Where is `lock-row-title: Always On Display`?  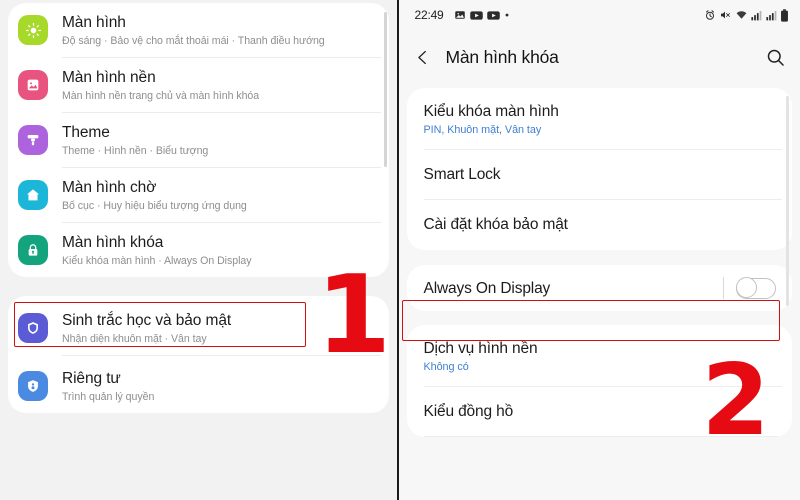 lock-row-title: Always On Display is located at coordinates (487, 288).